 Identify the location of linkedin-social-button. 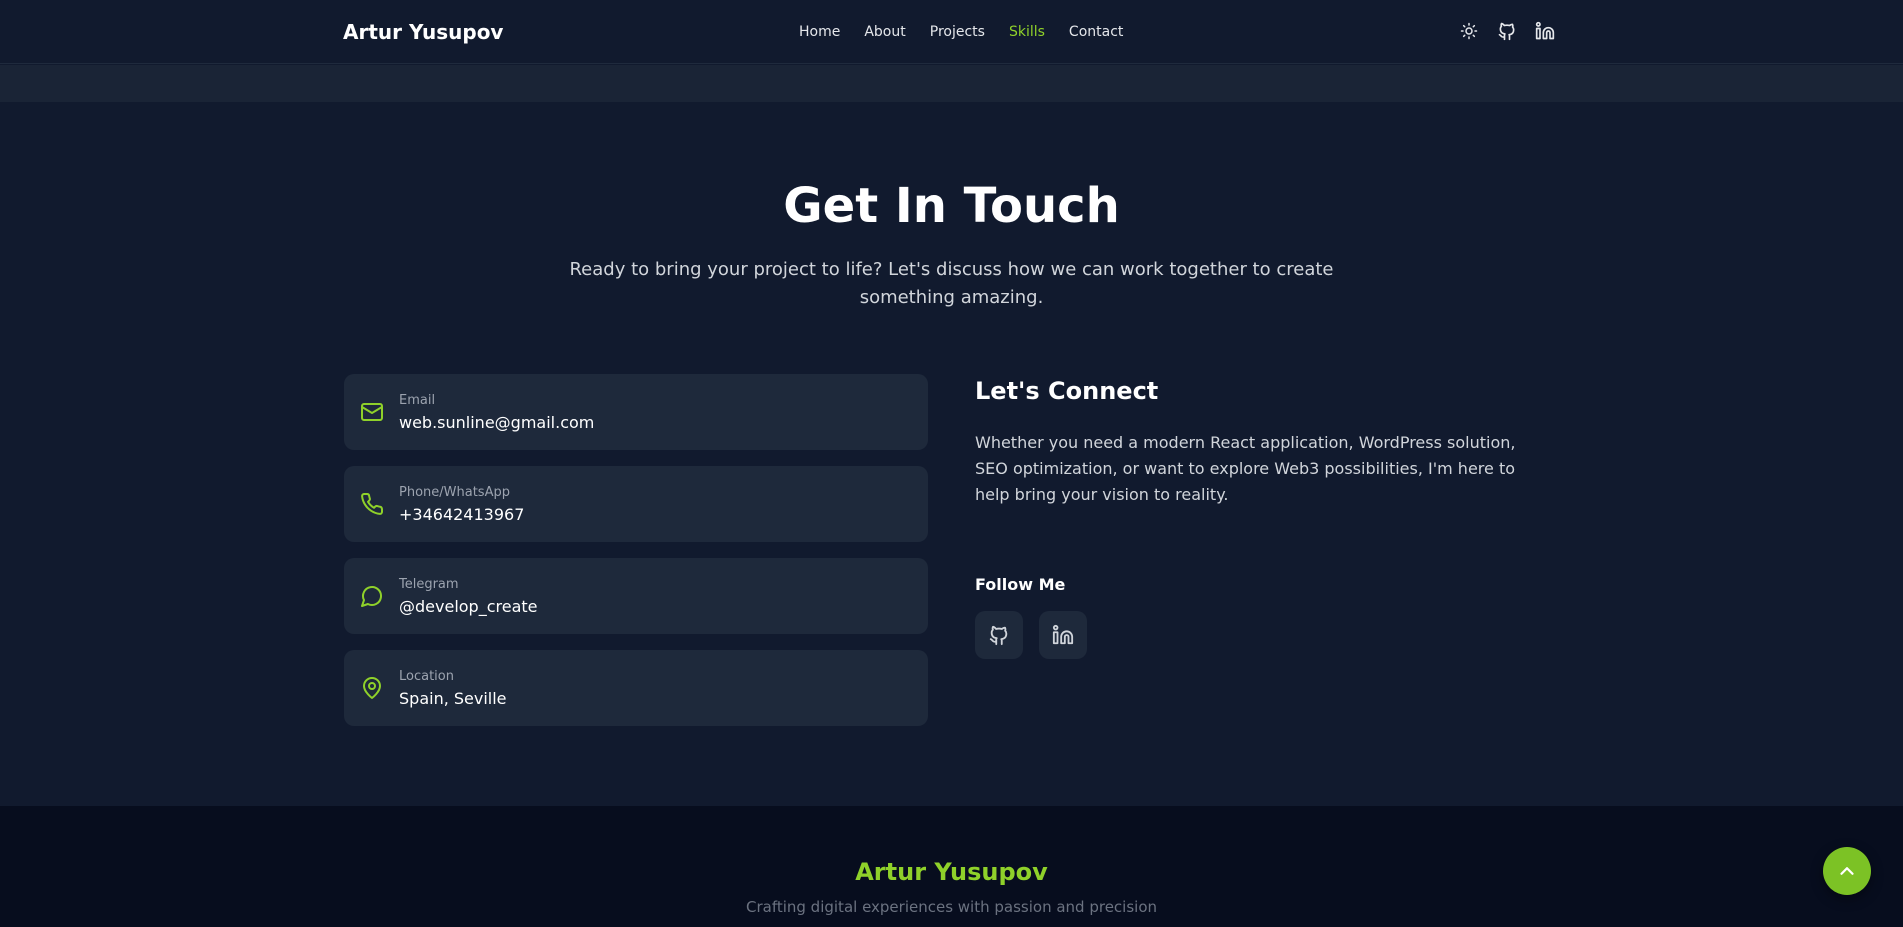
(1063, 635).